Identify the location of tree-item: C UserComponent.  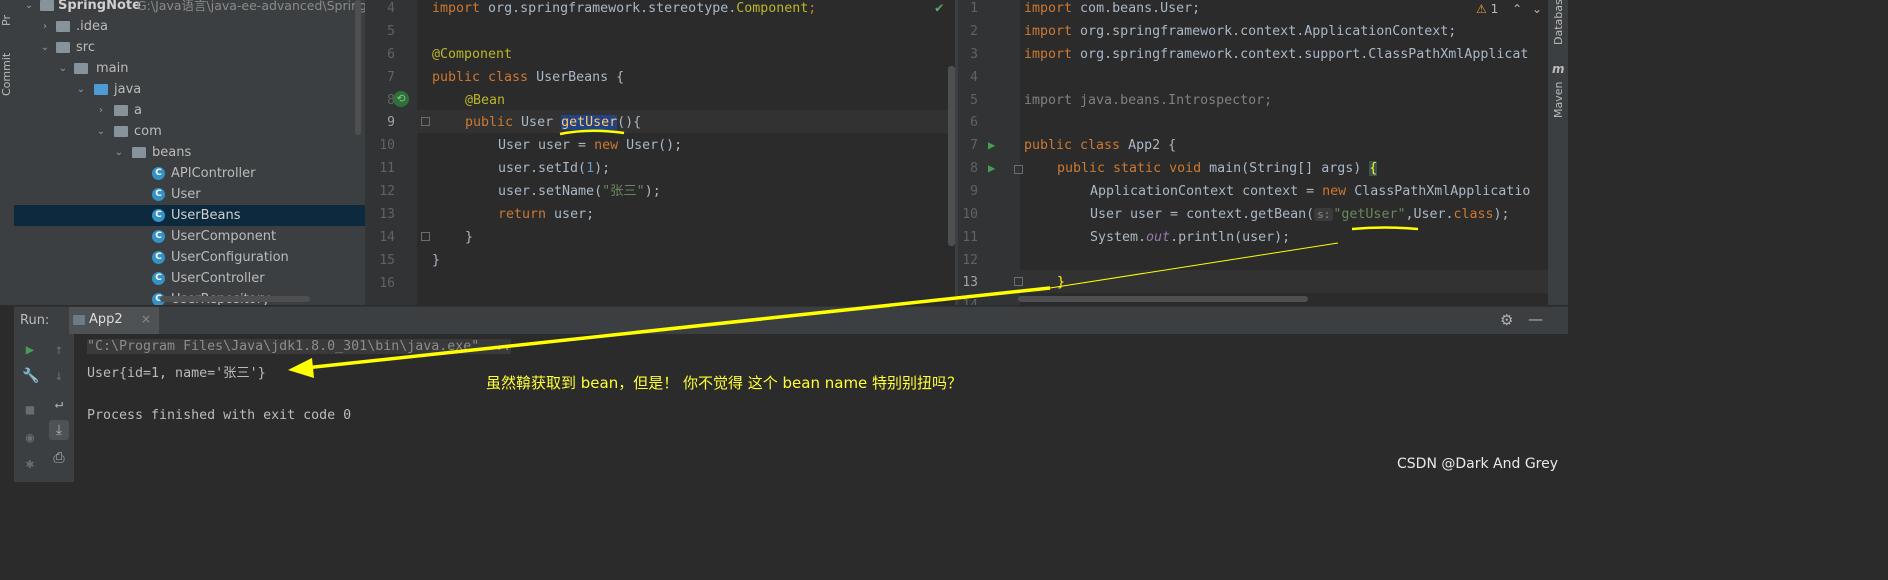
(189, 236).